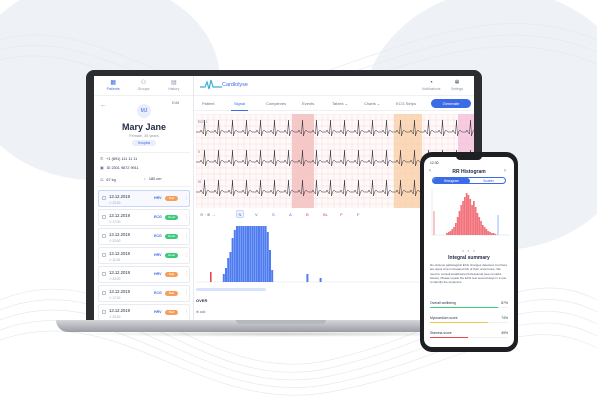  I want to click on pager-dots: ● ● ●, so click(469, 250).